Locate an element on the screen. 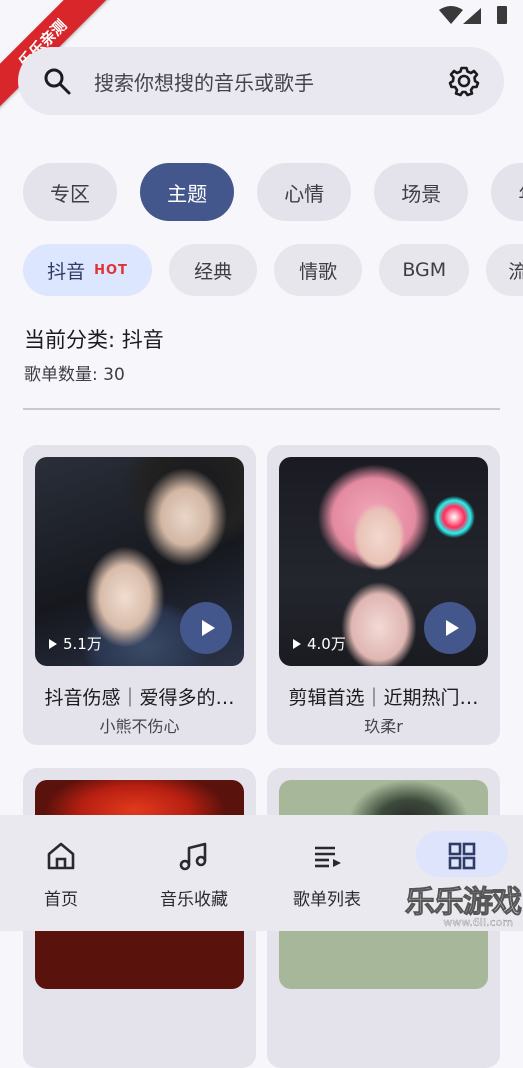 This screenshot has height=1068, width=523. search-placeholder: 搜索你想搜的音乐或歌手 is located at coordinates (271, 81).